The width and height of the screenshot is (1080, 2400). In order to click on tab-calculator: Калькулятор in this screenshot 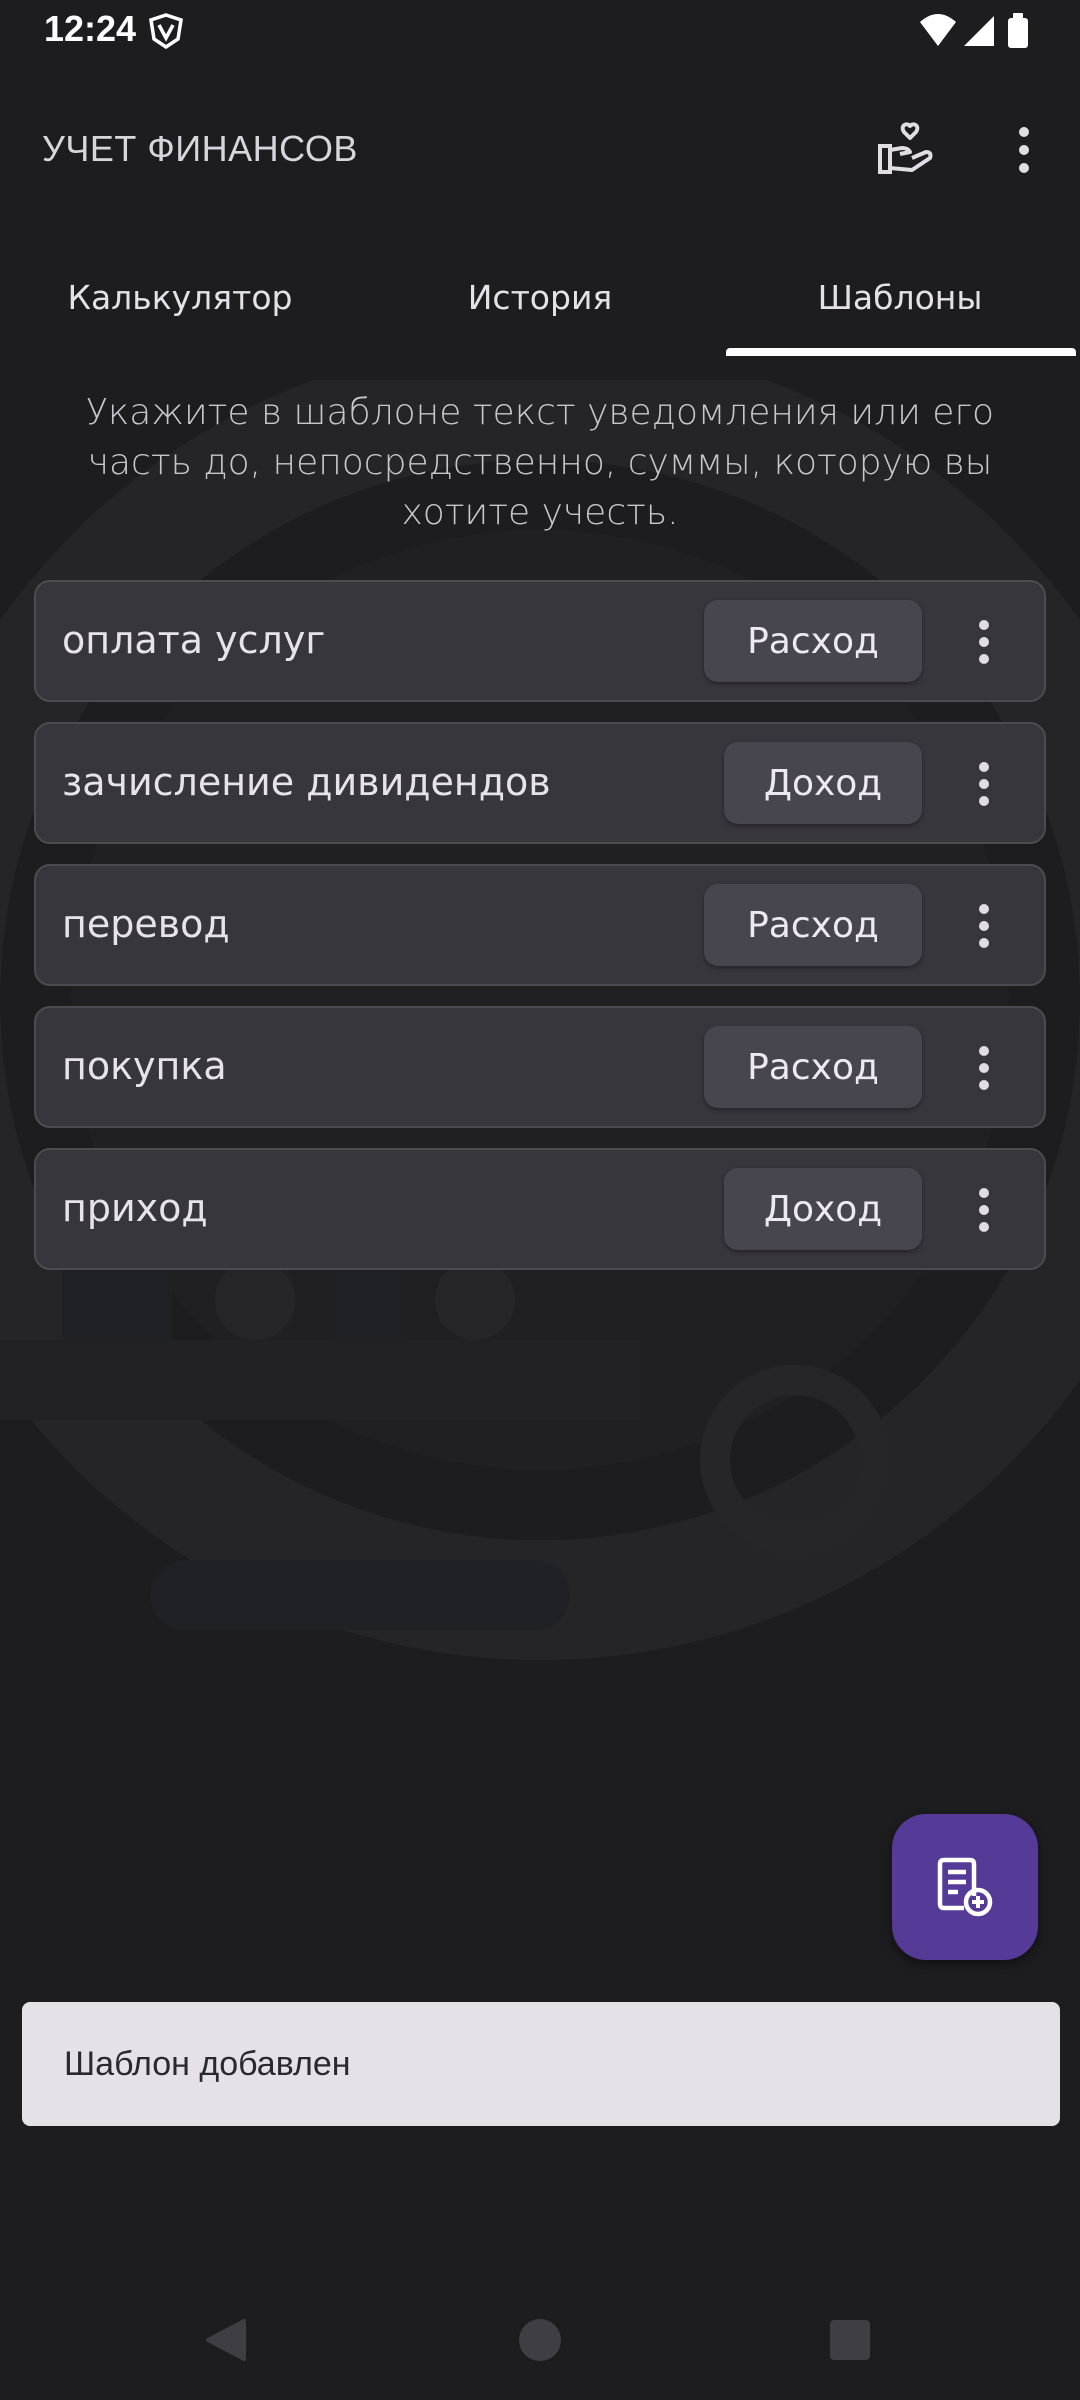, I will do `click(180, 303)`.